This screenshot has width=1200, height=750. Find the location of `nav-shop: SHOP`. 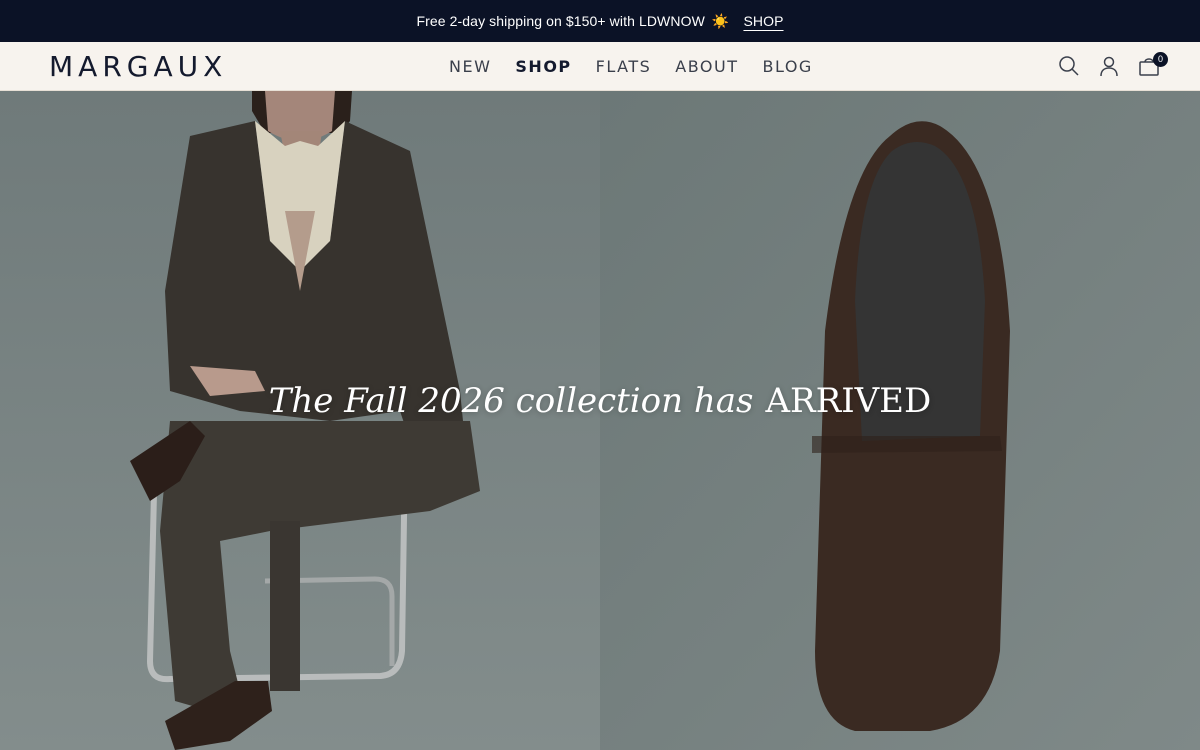

nav-shop: SHOP is located at coordinates (543, 66).